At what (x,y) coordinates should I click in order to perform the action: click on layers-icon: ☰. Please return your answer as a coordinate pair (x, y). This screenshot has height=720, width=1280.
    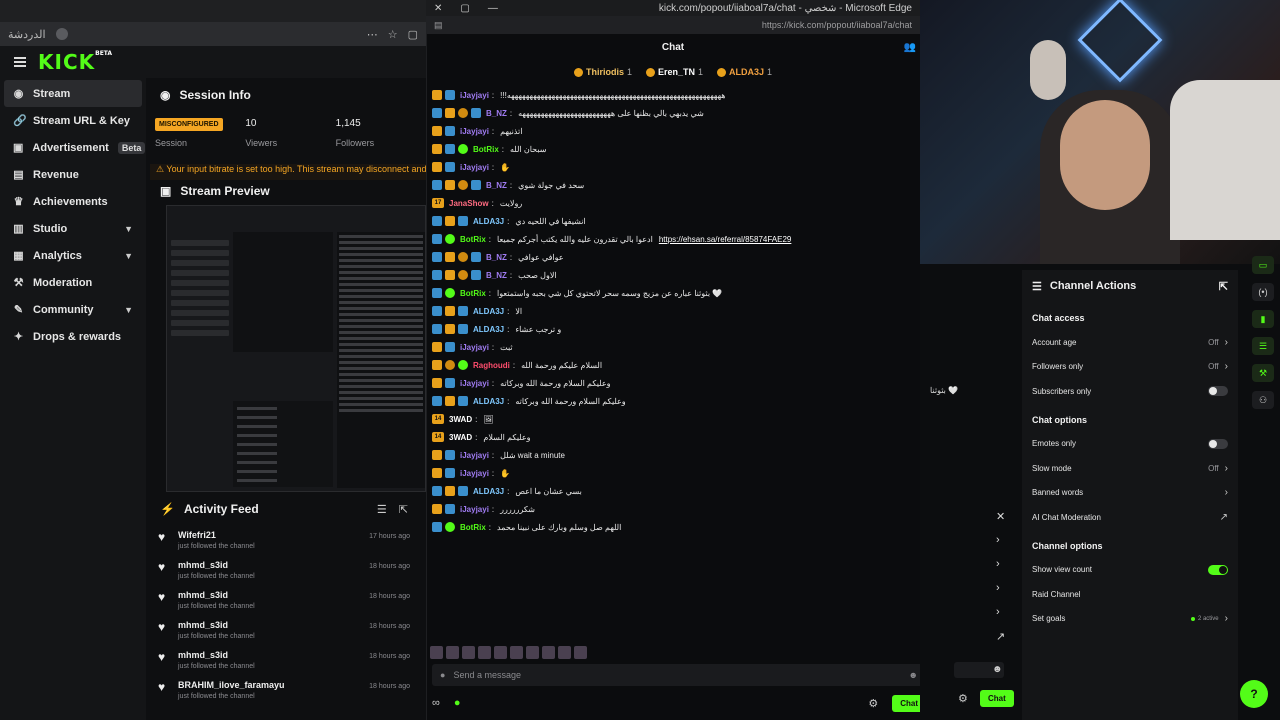
    Looking at the image, I should click on (1263, 346).